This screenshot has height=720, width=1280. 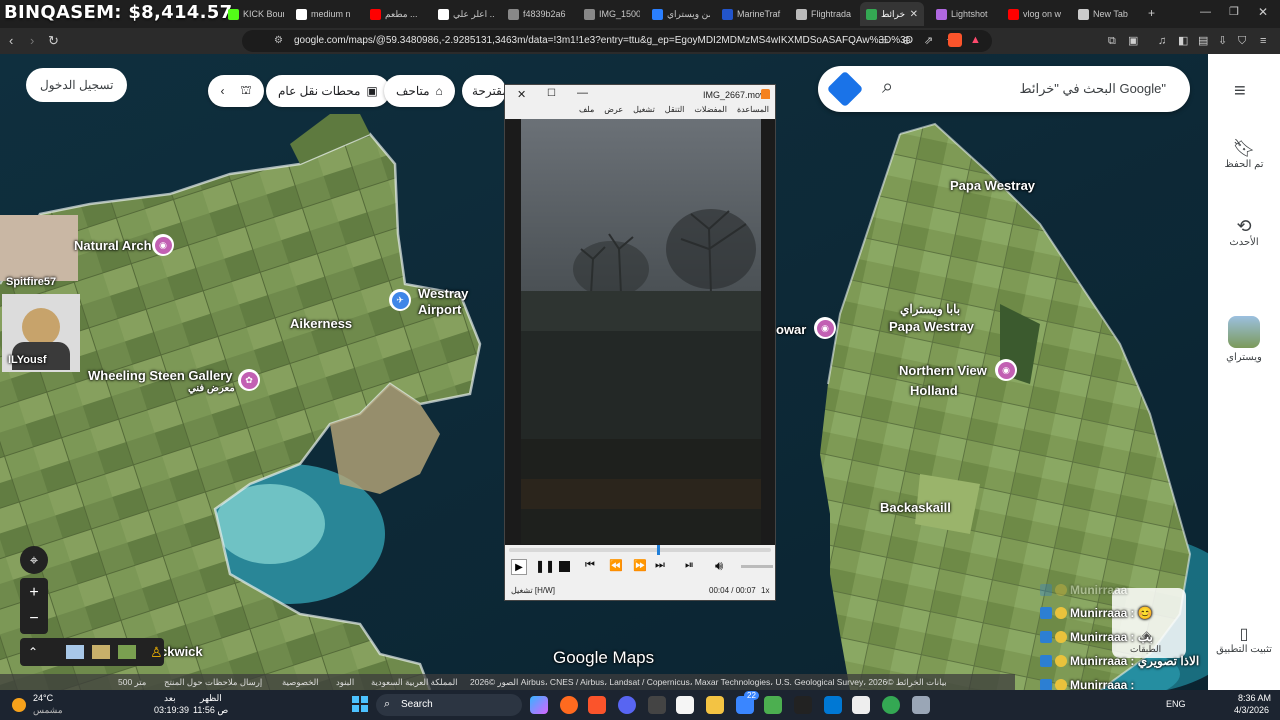 What do you see at coordinates (300, 682) in the screenshot?
I see `privacy-link: الخصوصية` at bounding box center [300, 682].